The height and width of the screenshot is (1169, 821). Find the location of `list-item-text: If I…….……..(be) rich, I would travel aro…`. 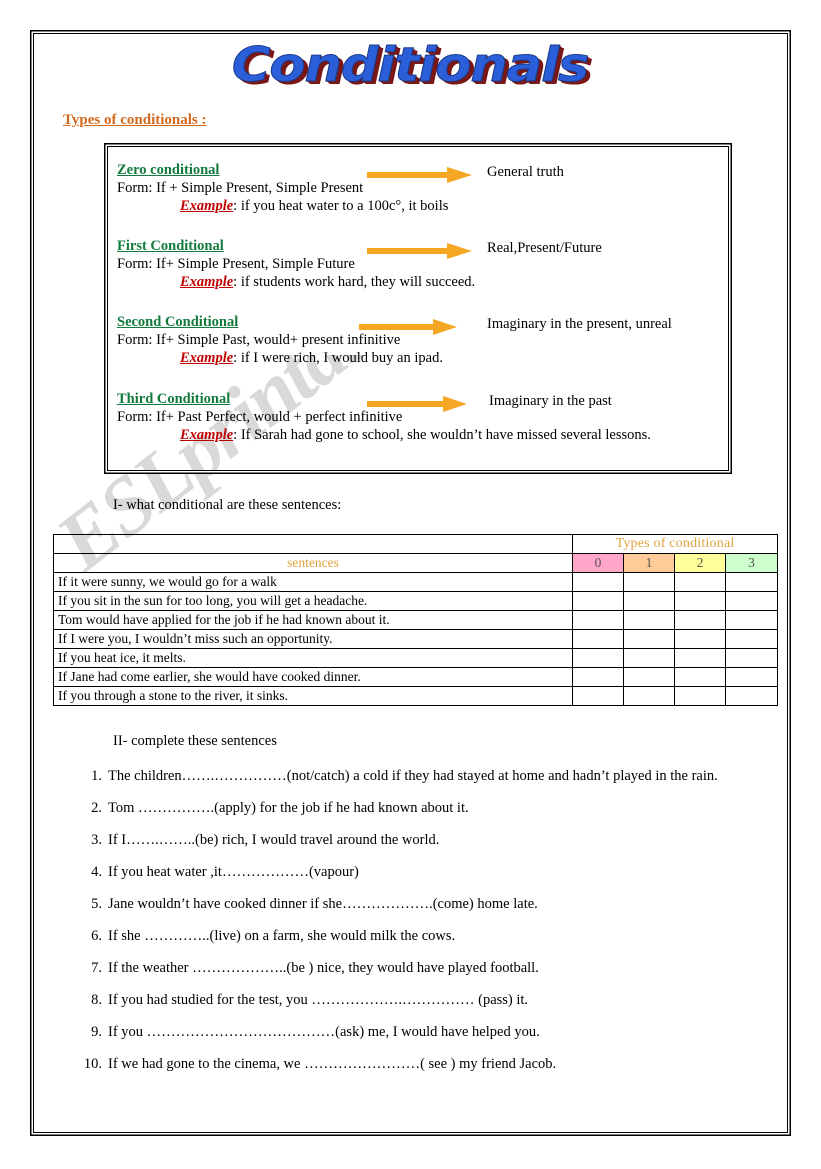

list-item-text: If I…….……..(be) rich, I would travel aro… is located at coordinates (274, 839).